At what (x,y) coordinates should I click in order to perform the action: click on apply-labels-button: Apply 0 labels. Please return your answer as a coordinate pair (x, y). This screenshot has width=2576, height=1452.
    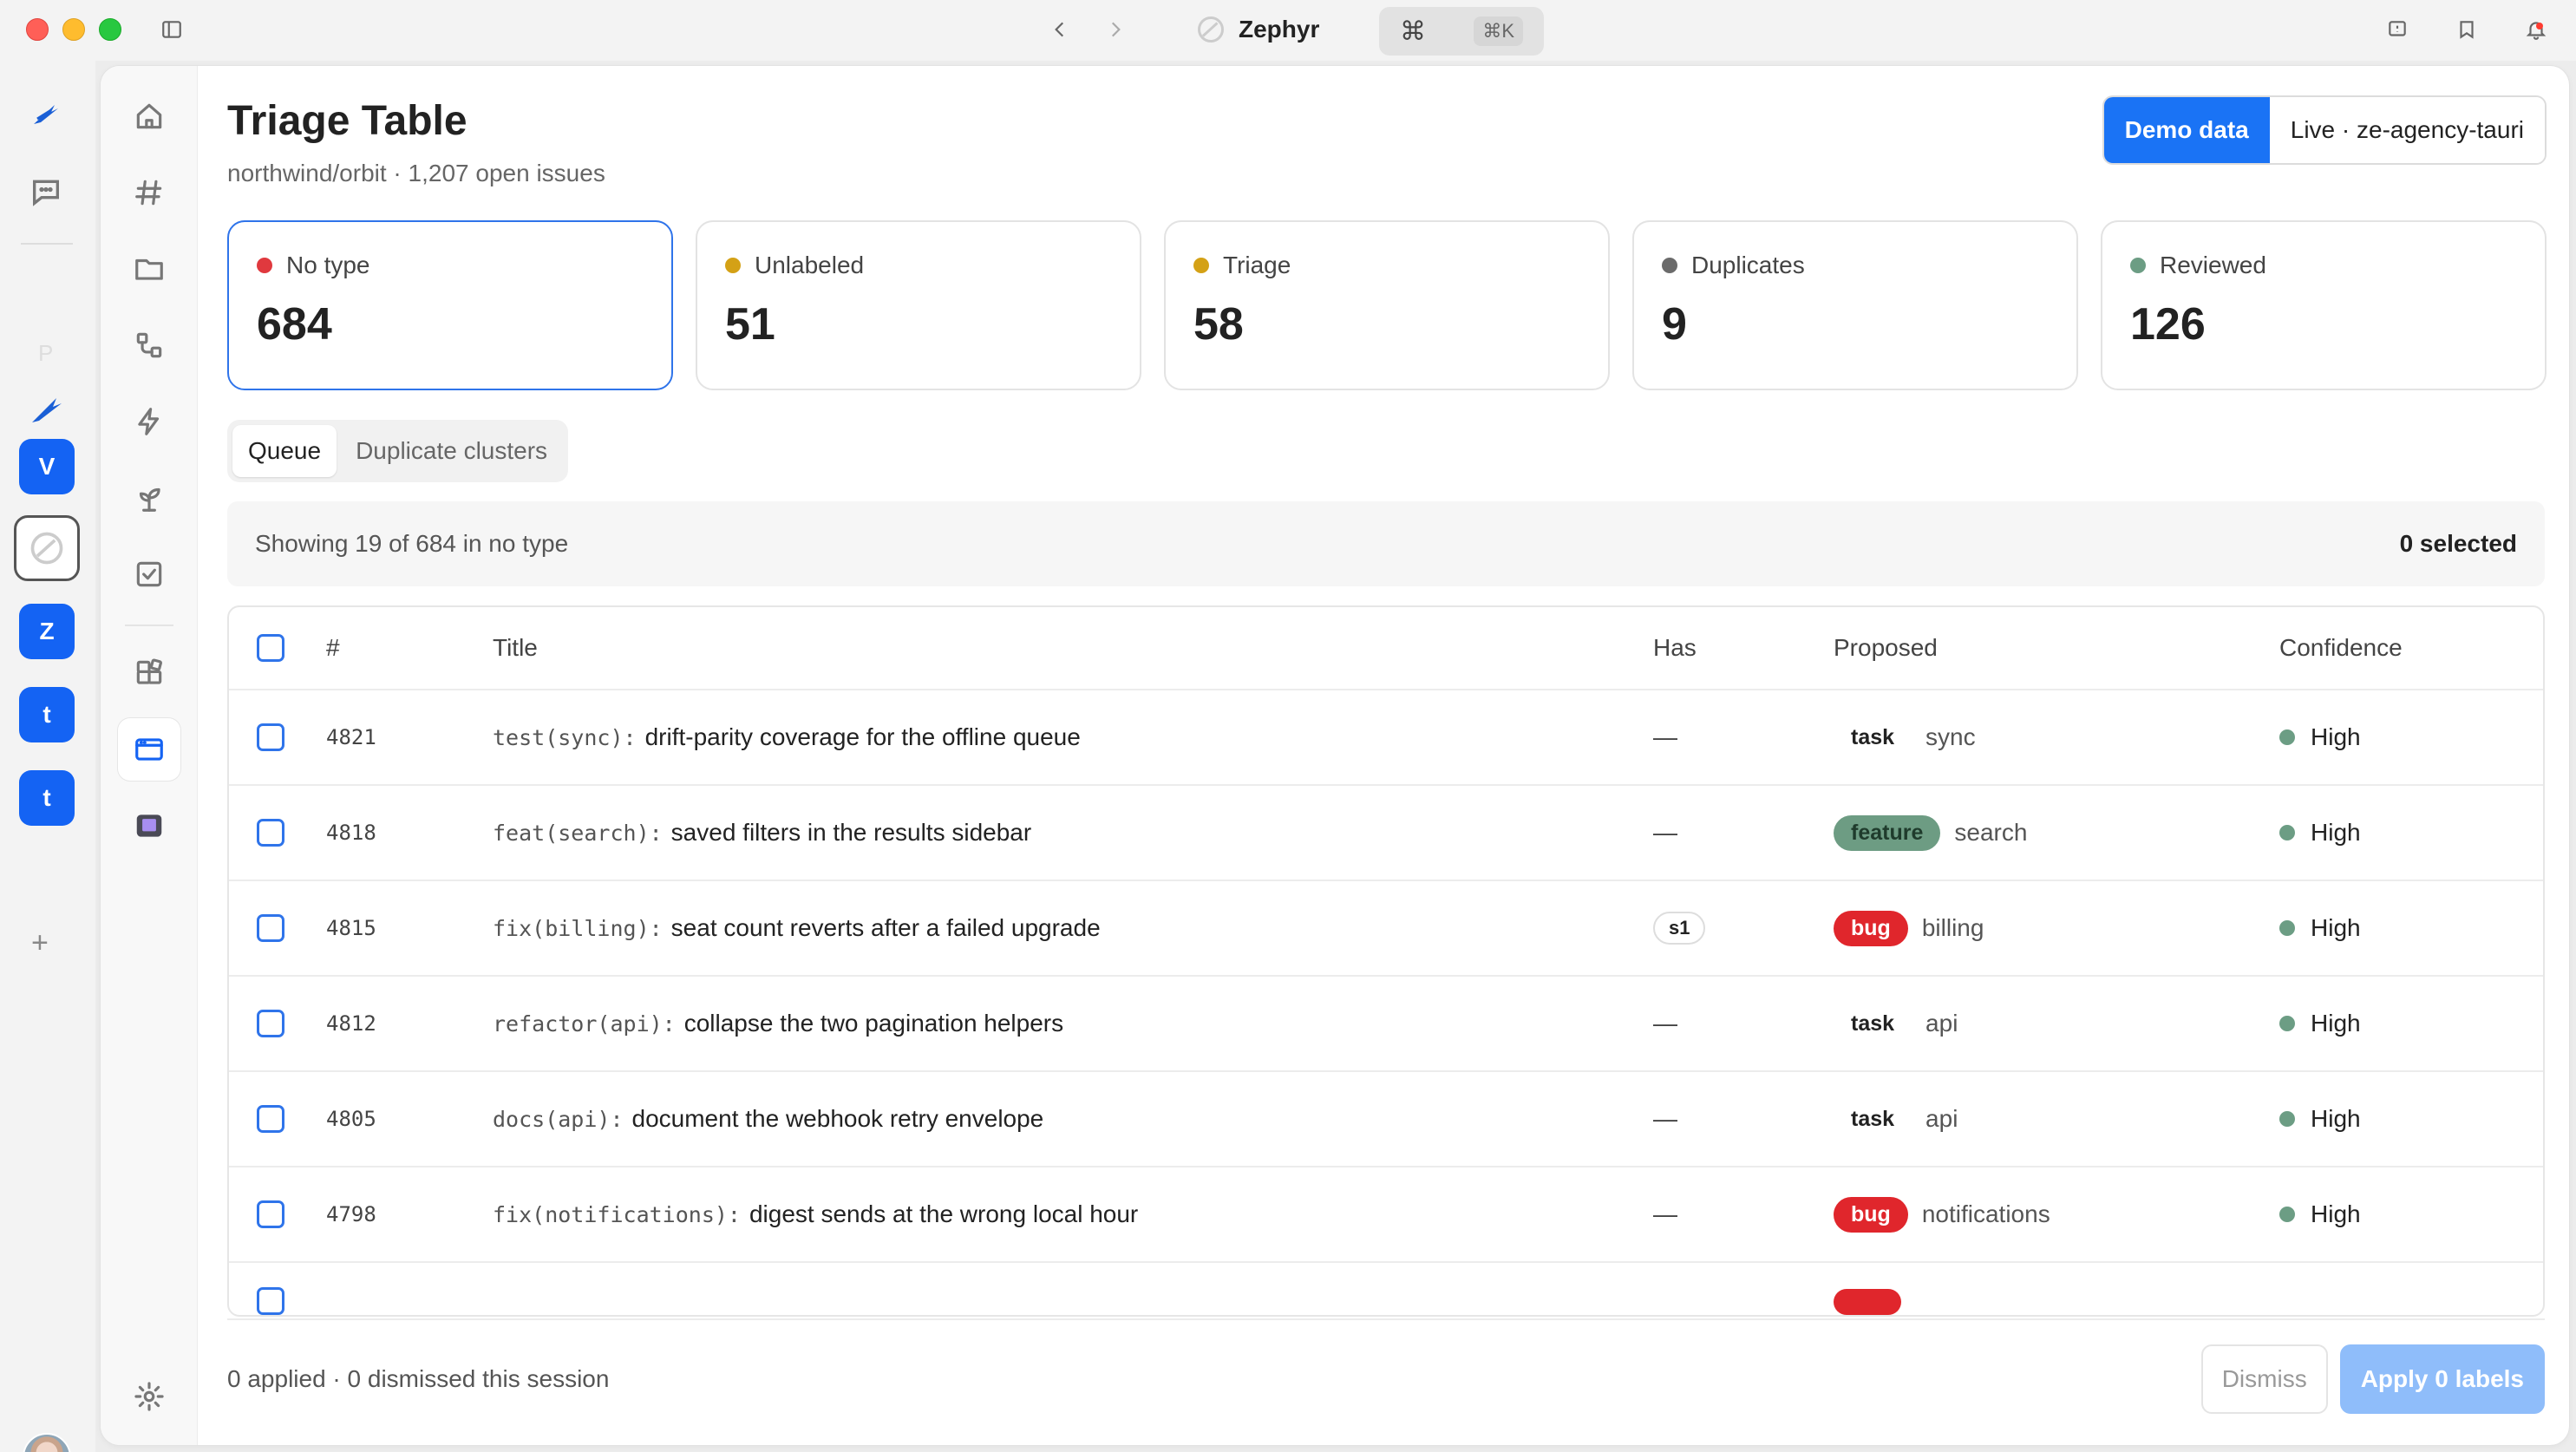
    Looking at the image, I should click on (2442, 1379).